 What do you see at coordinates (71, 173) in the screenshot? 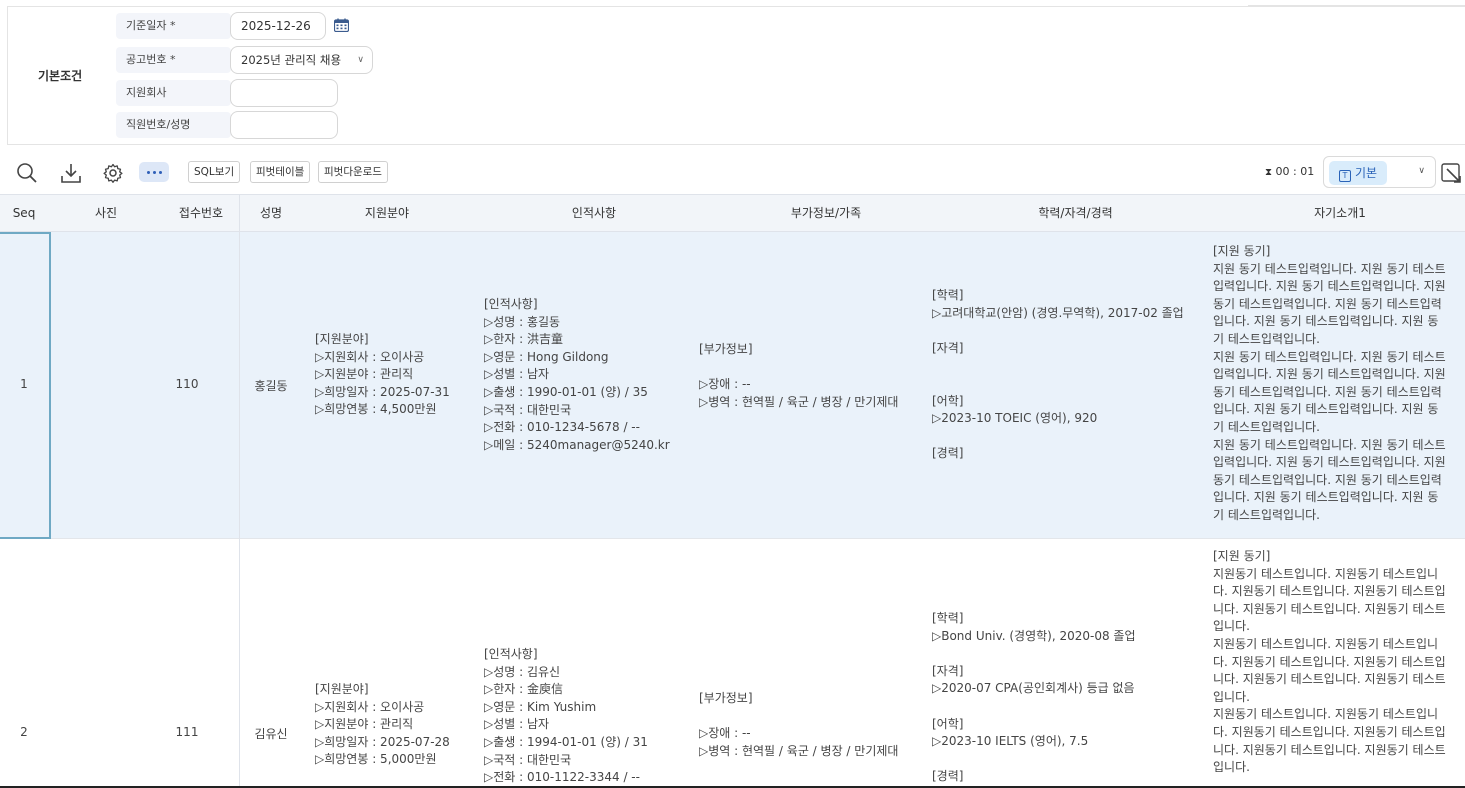
I see `download-icon` at bounding box center [71, 173].